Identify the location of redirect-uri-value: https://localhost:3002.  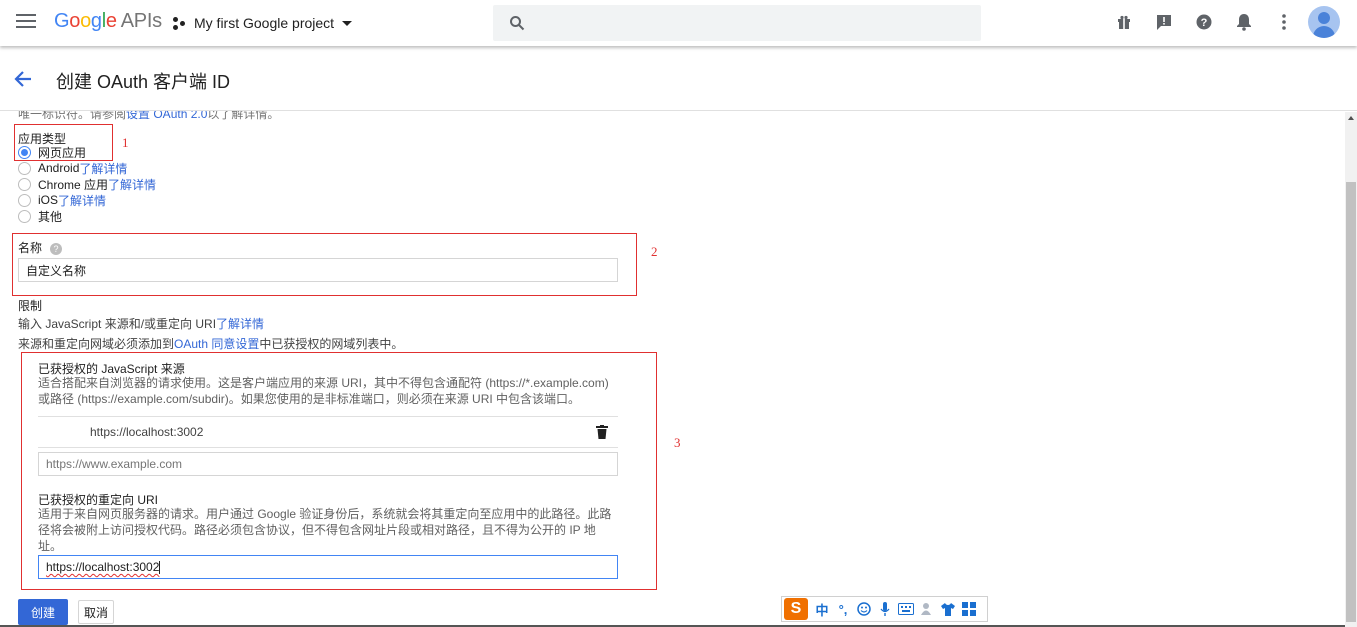
(103, 567).